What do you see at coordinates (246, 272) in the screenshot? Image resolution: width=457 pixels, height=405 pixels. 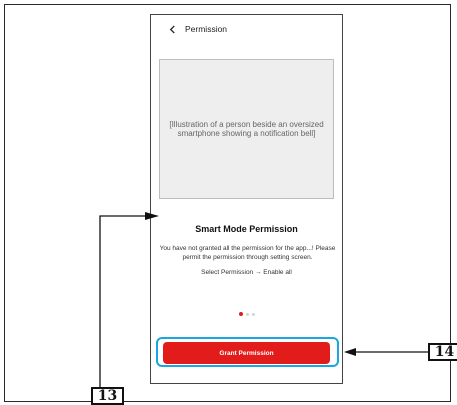 I see `permission-hint: Select Permission → Enable all` at bounding box center [246, 272].